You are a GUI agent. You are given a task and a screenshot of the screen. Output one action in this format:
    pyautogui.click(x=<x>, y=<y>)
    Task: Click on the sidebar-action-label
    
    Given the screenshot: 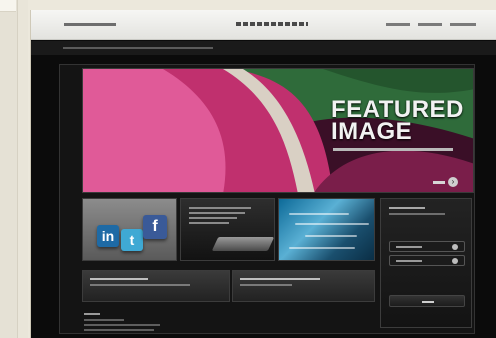 What is the action you would take?
    pyautogui.click(x=428, y=302)
    